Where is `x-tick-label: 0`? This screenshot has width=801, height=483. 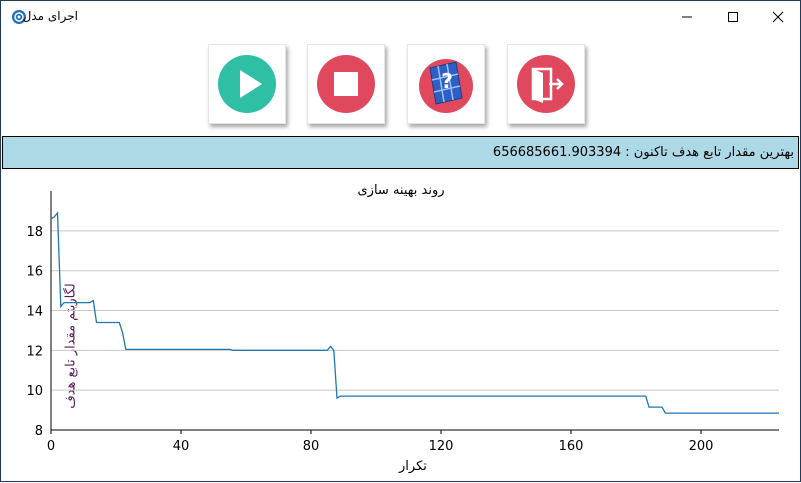 x-tick-label: 0 is located at coordinates (51, 446).